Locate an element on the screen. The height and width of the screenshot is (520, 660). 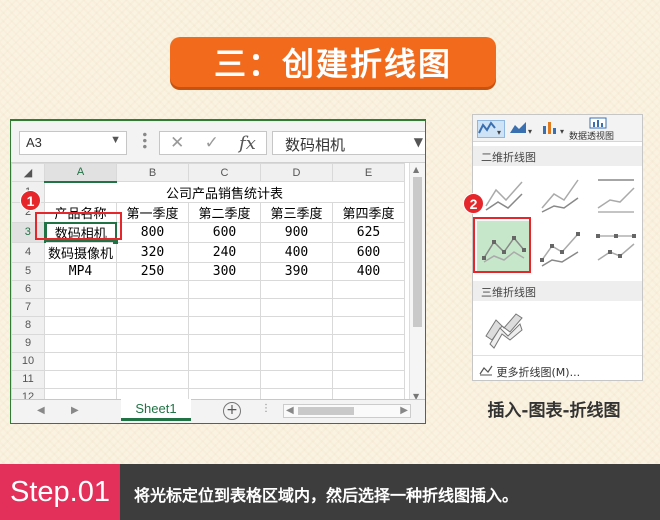
title-banner: 三：创建折线图 is located at coordinates (333, 62).